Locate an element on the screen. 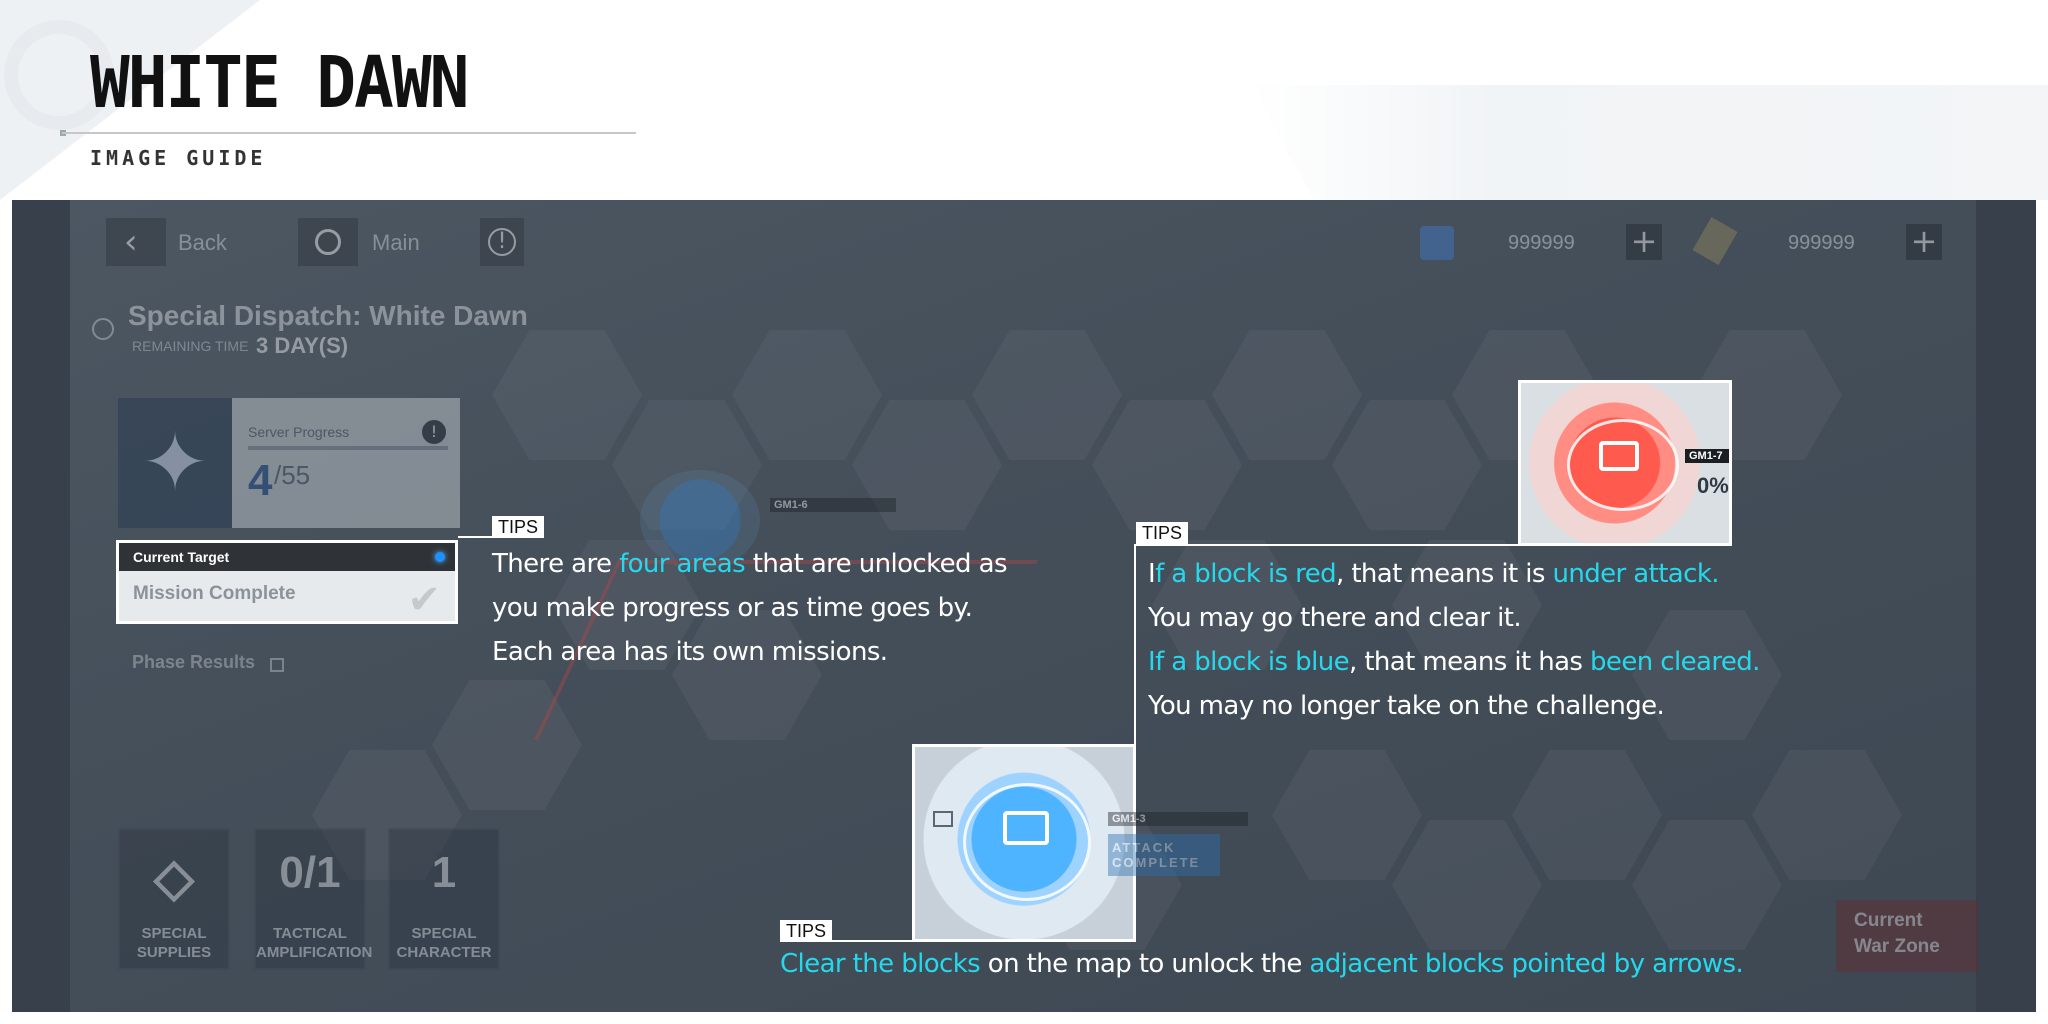 The image size is (2048, 1024). current-target-value: Mission Complete is located at coordinates (214, 593).